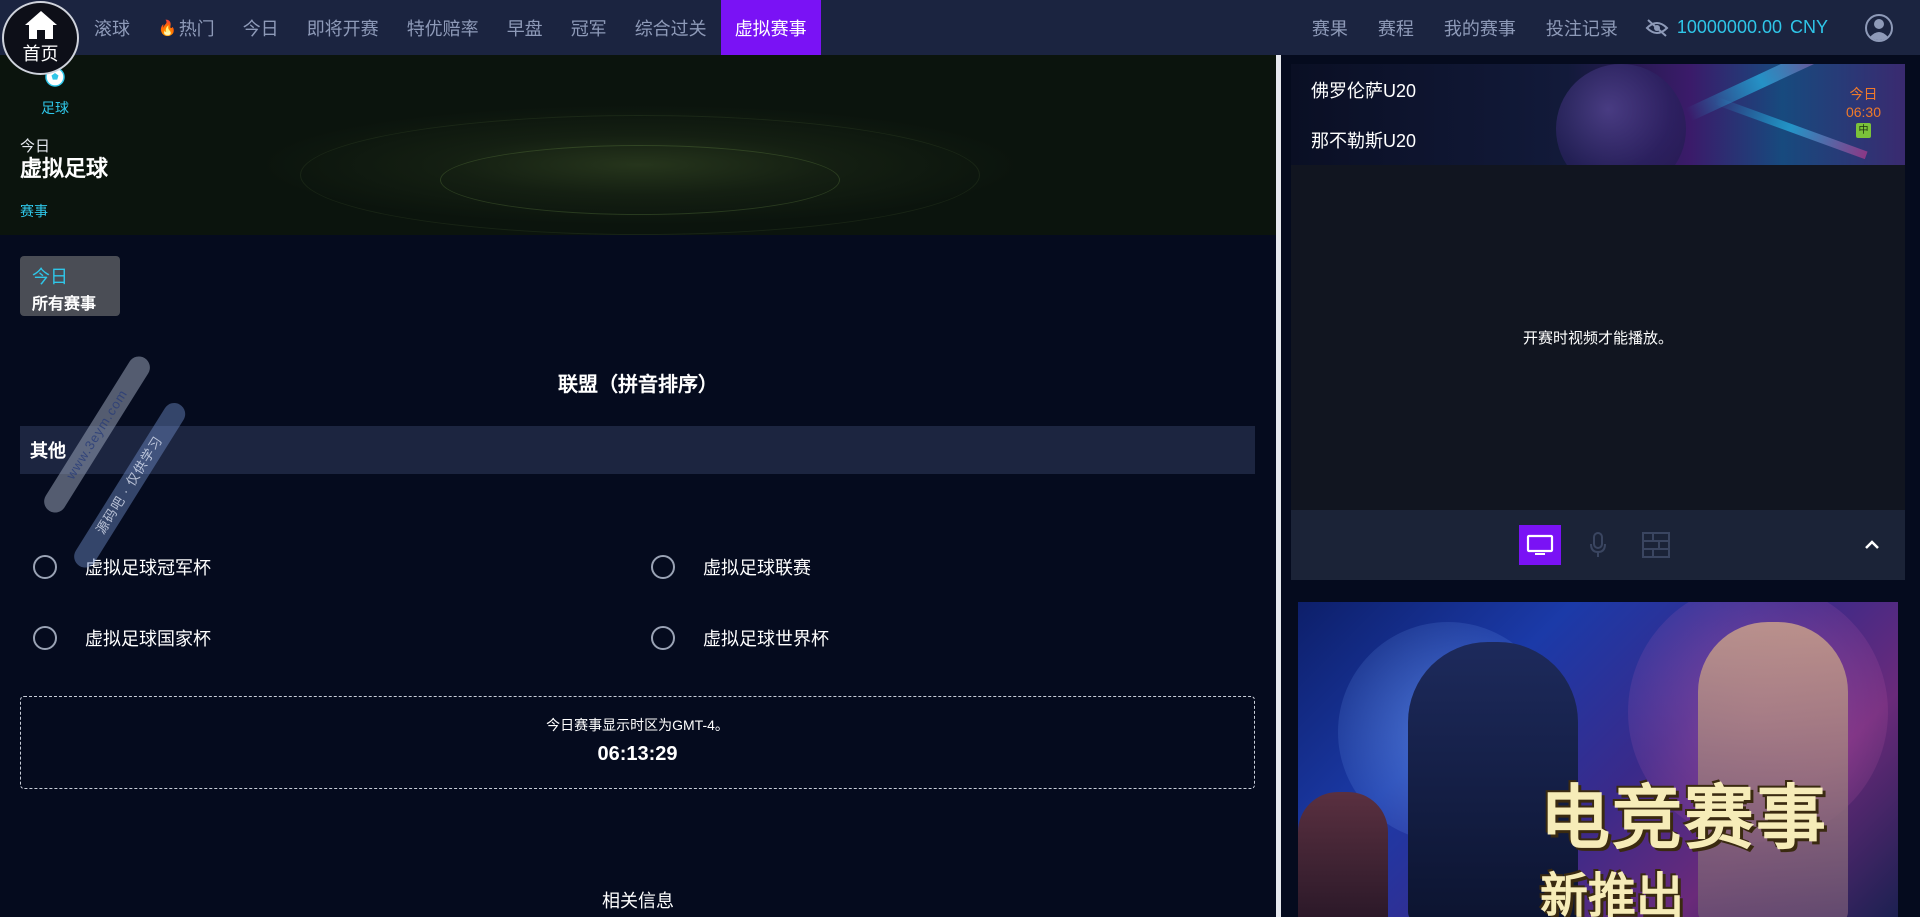 The image size is (1920, 917). Describe the element at coordinates (1621, 114) in the screenshot. I see `soccer-ball-artwork` at that location.